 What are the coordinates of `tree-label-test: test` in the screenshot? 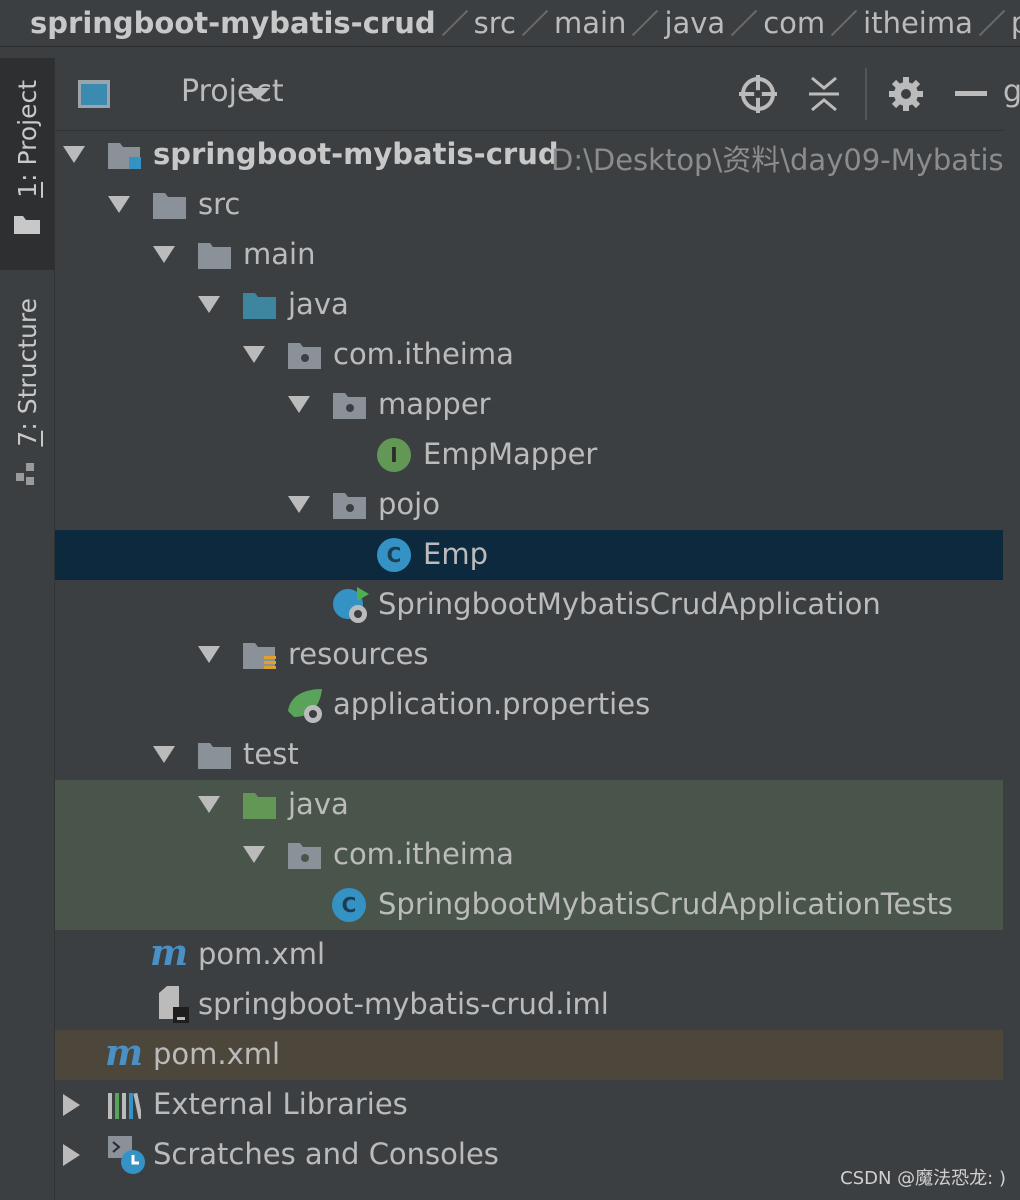 It's located at (271, 754).